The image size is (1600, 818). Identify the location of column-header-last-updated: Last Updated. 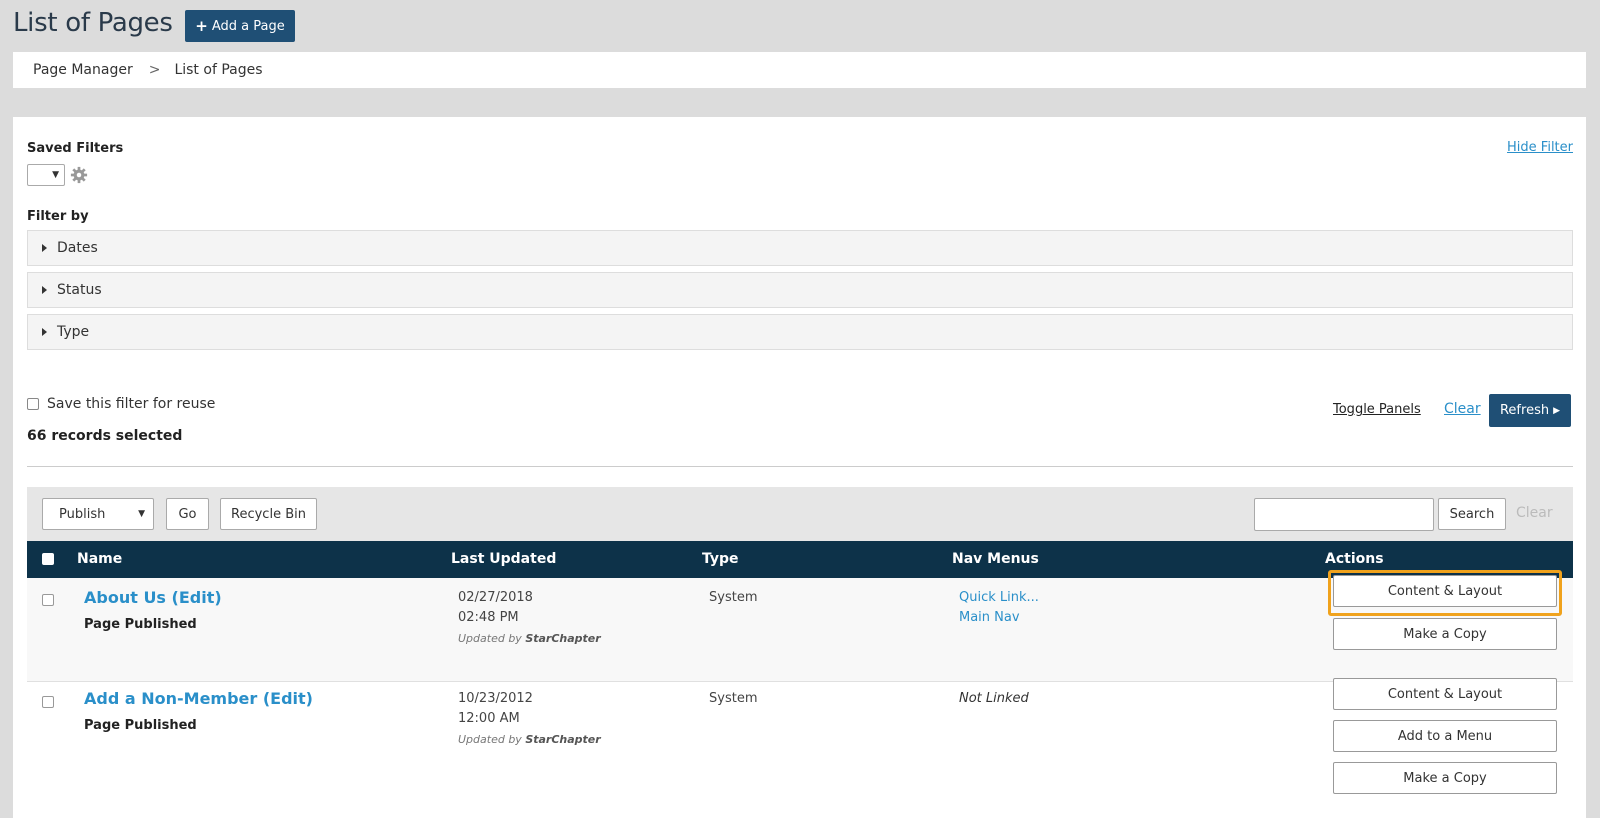
(503, 559).